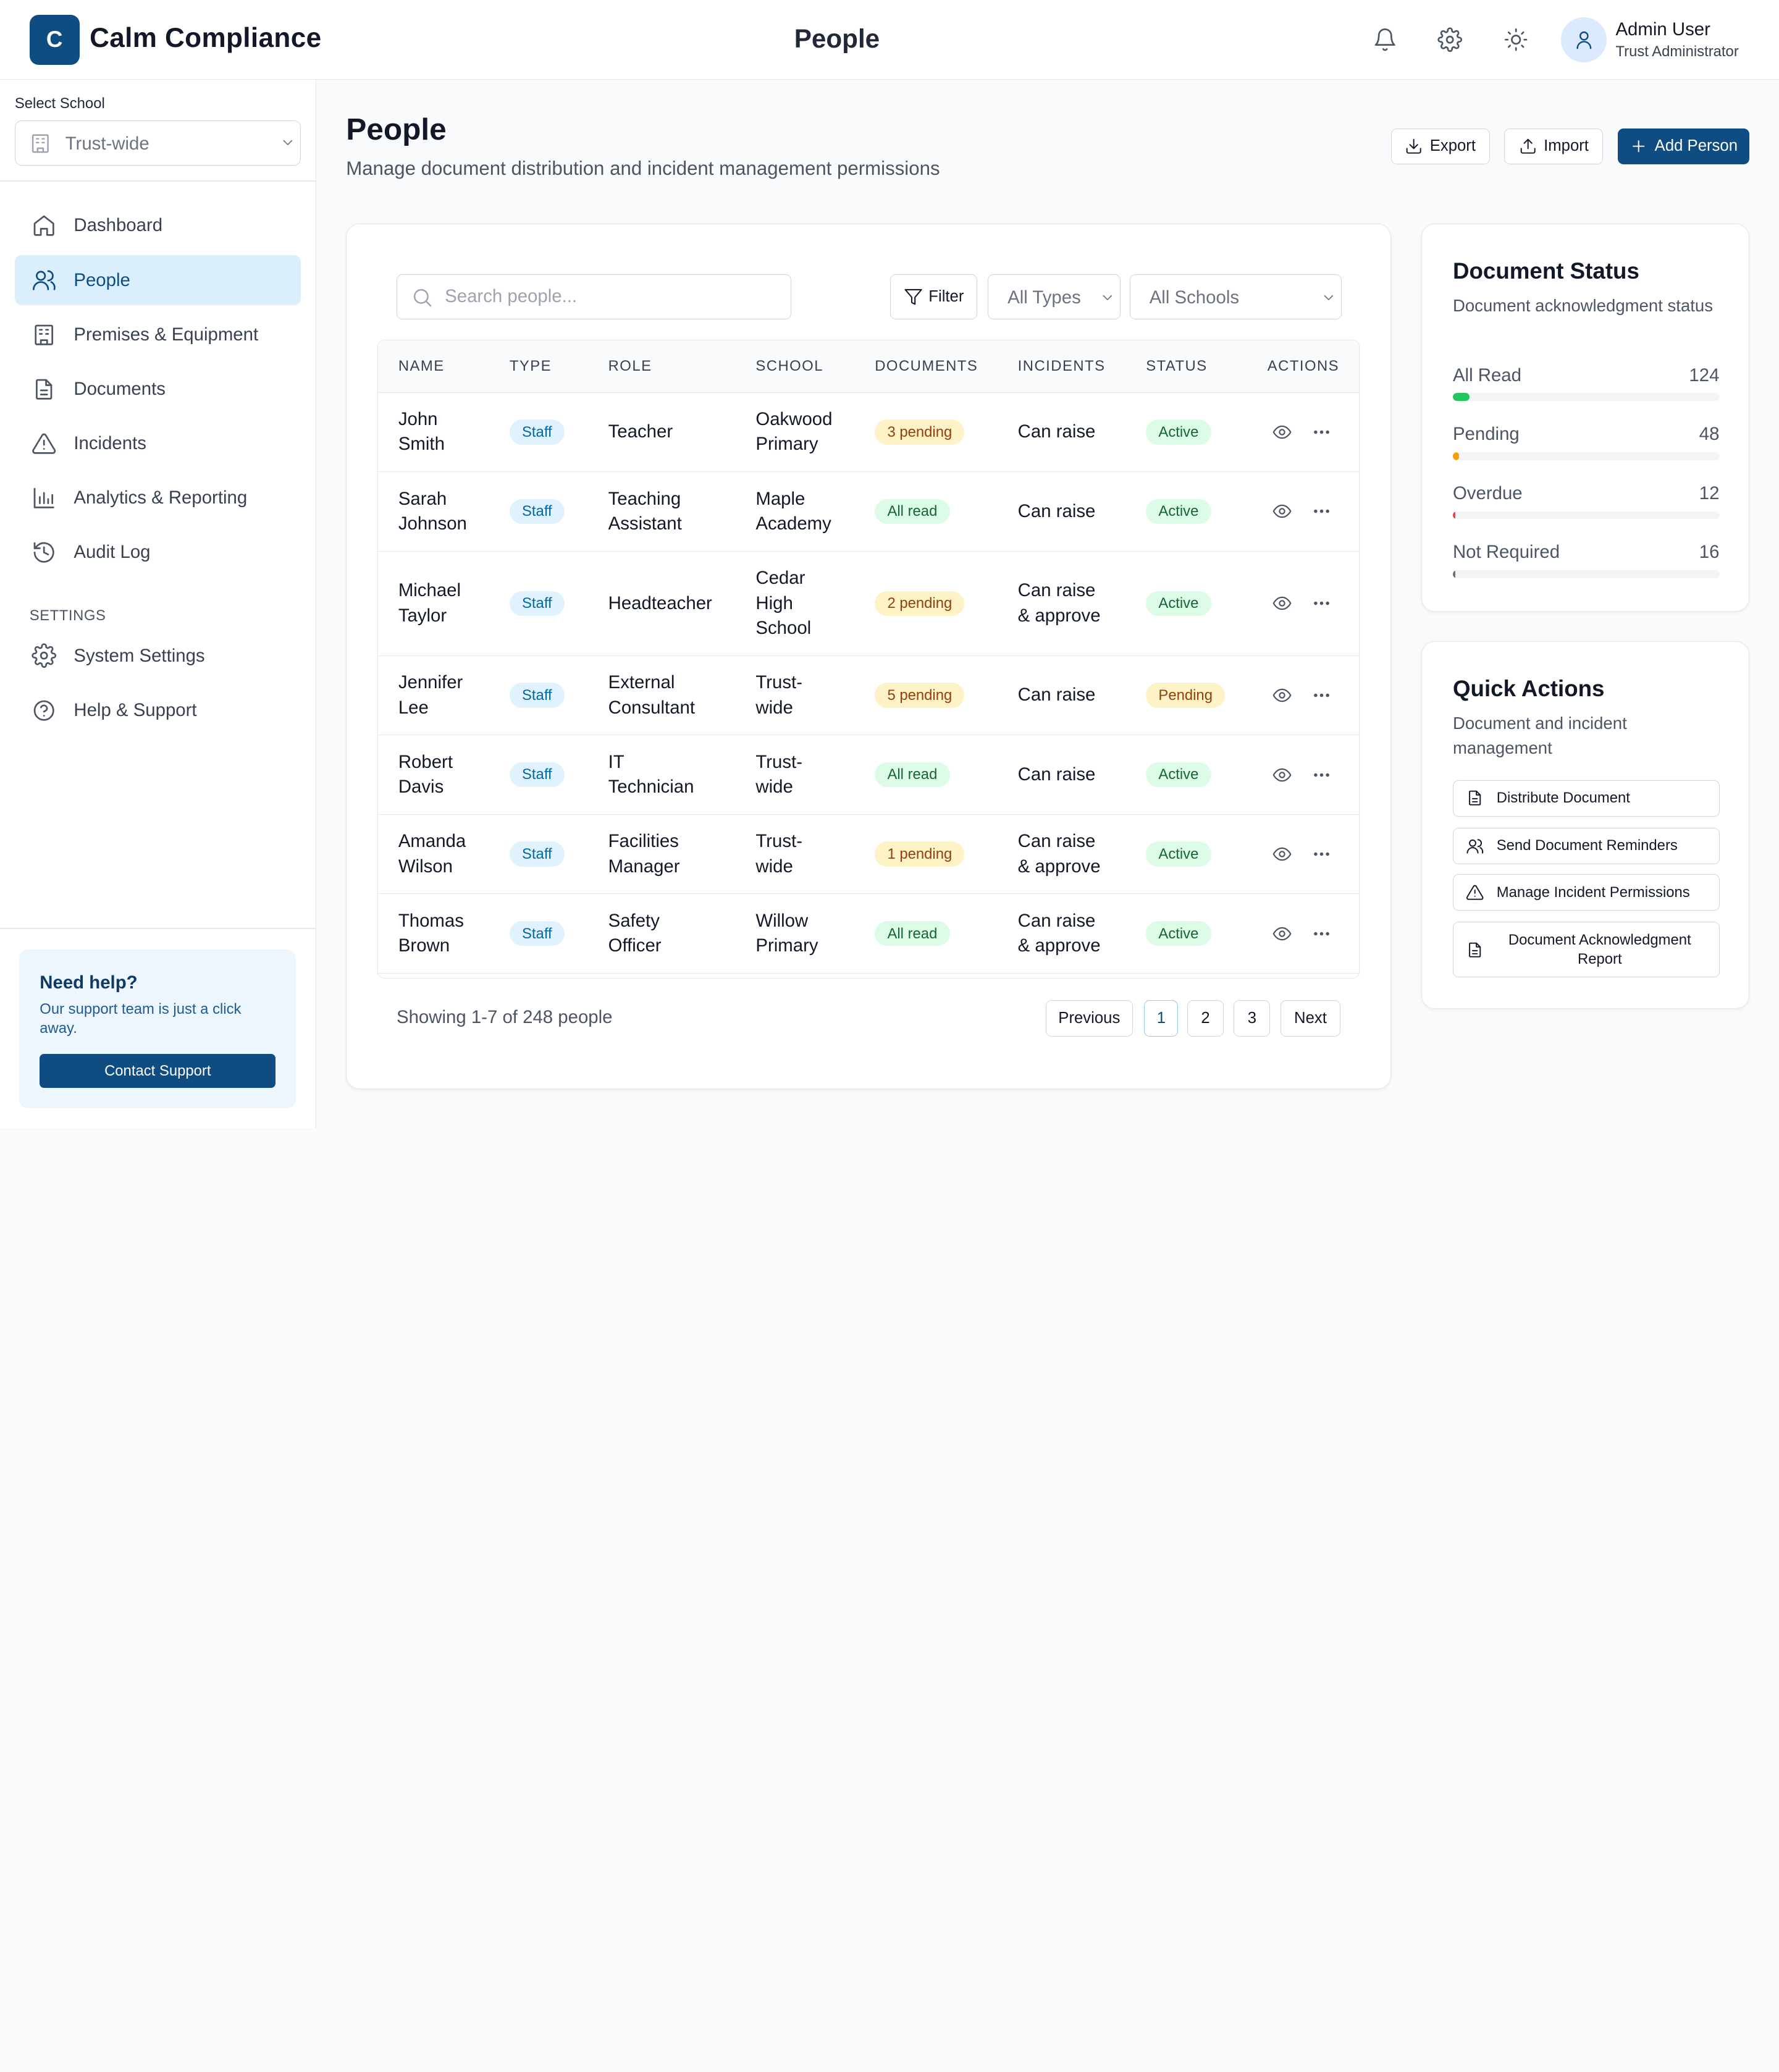  Describe the element at coordinates (1062, 366) in the screenshot. I see `column-header-incidents: INCIDENTS` at that location.